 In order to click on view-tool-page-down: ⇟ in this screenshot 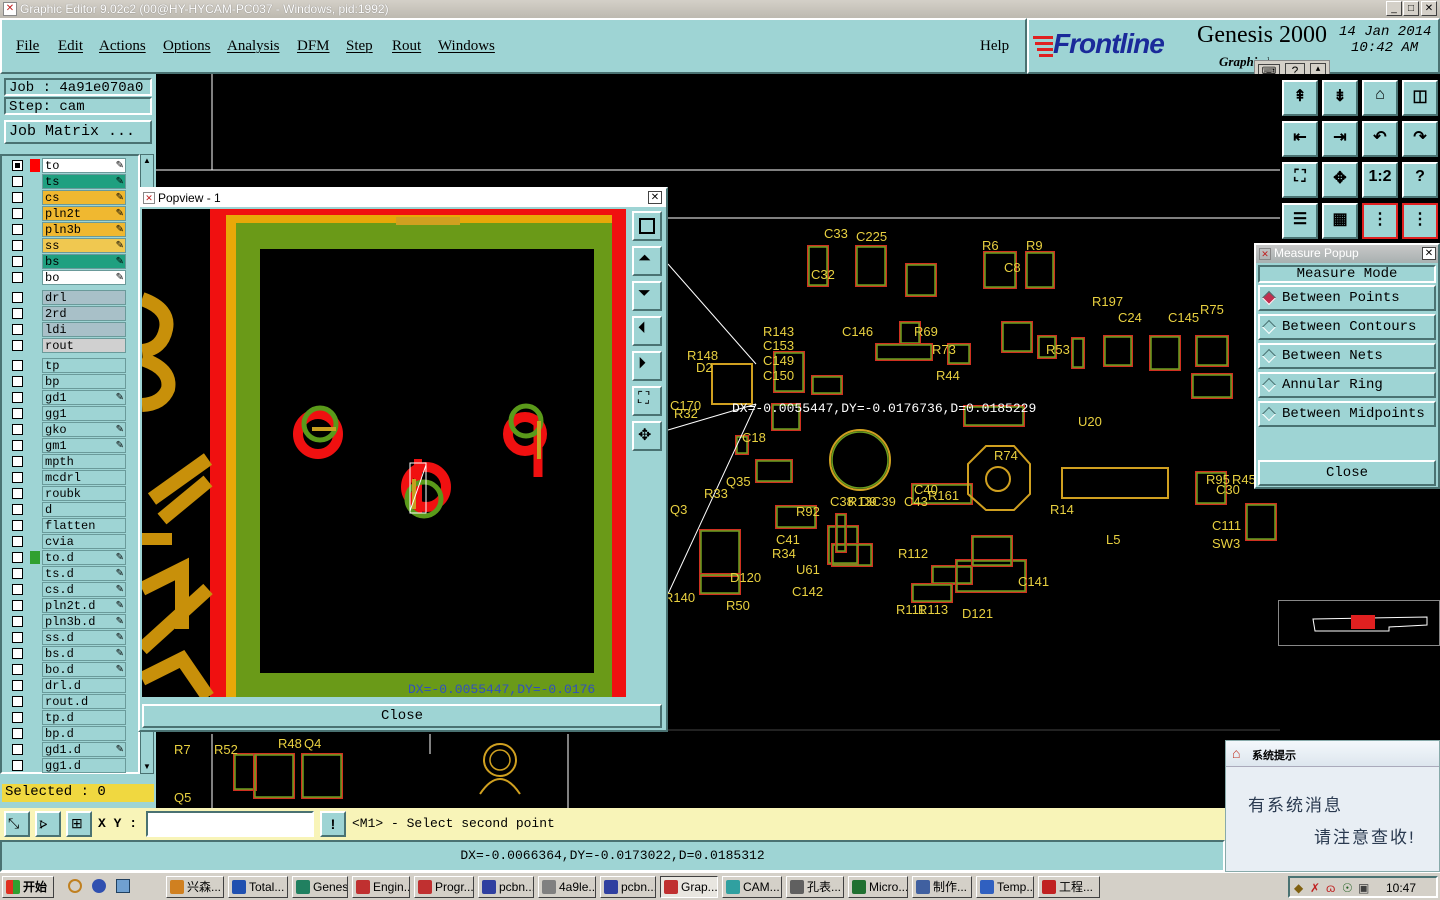, I will do `click(1340, 98)`.